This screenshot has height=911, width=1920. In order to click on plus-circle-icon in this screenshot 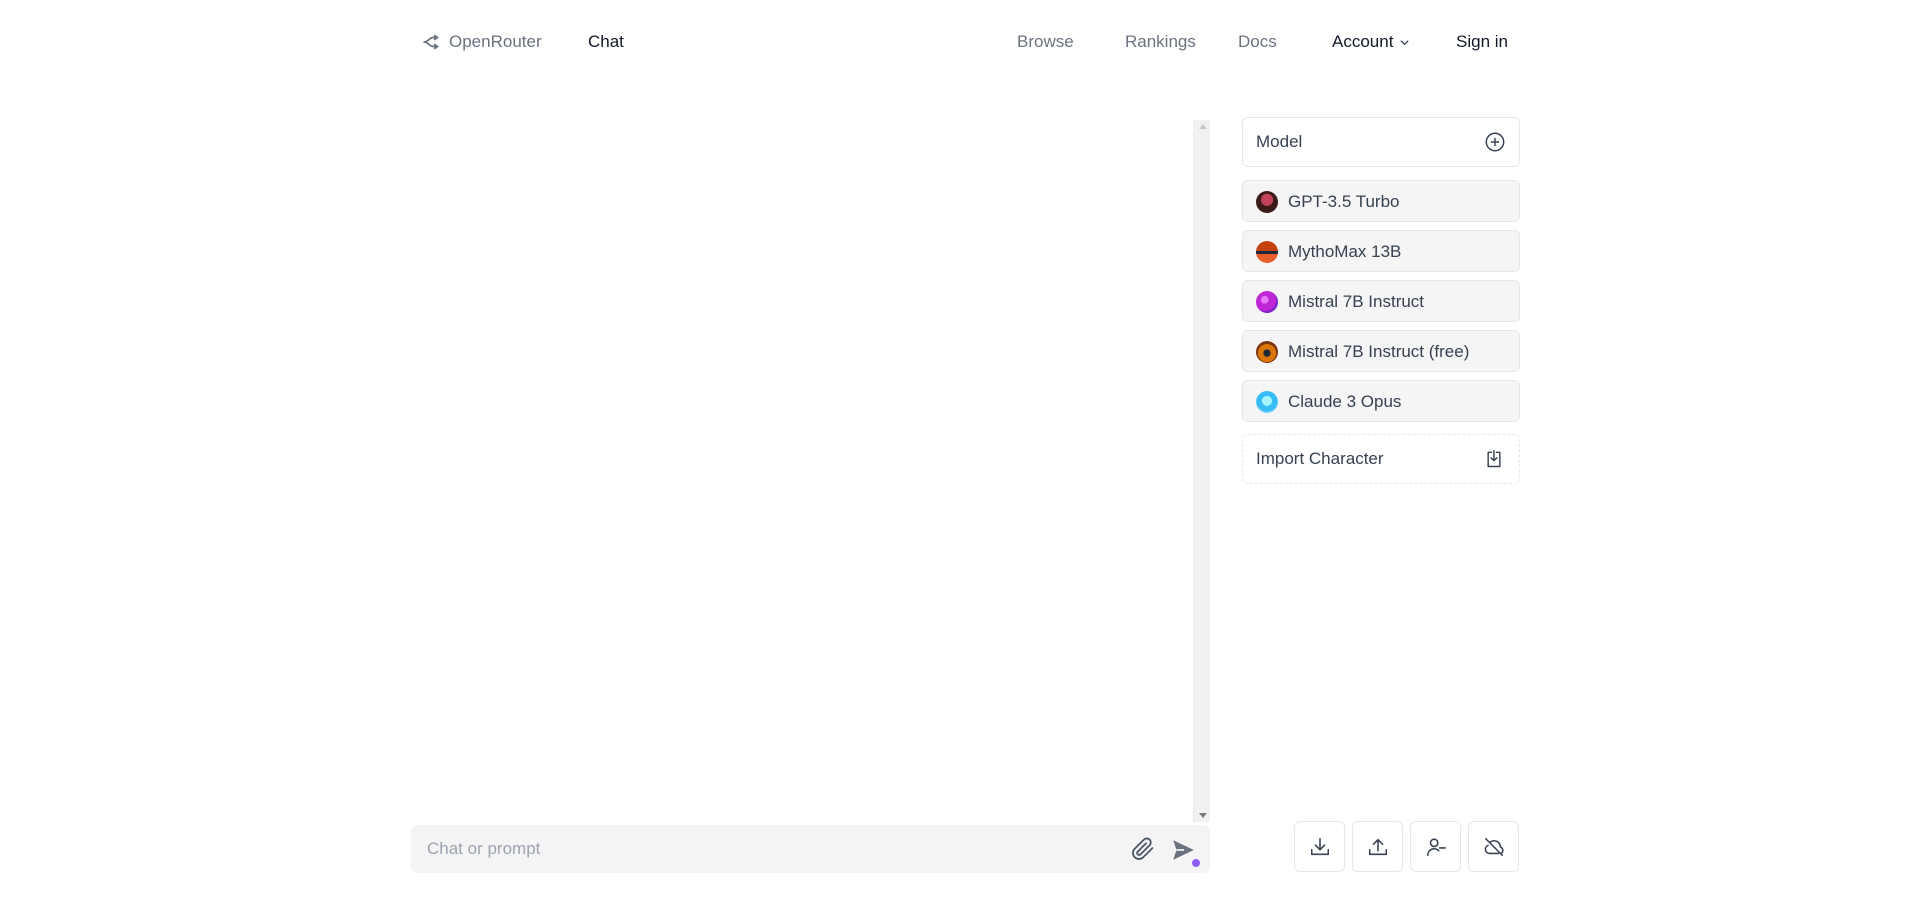, I will do `click(1495, 142)`.